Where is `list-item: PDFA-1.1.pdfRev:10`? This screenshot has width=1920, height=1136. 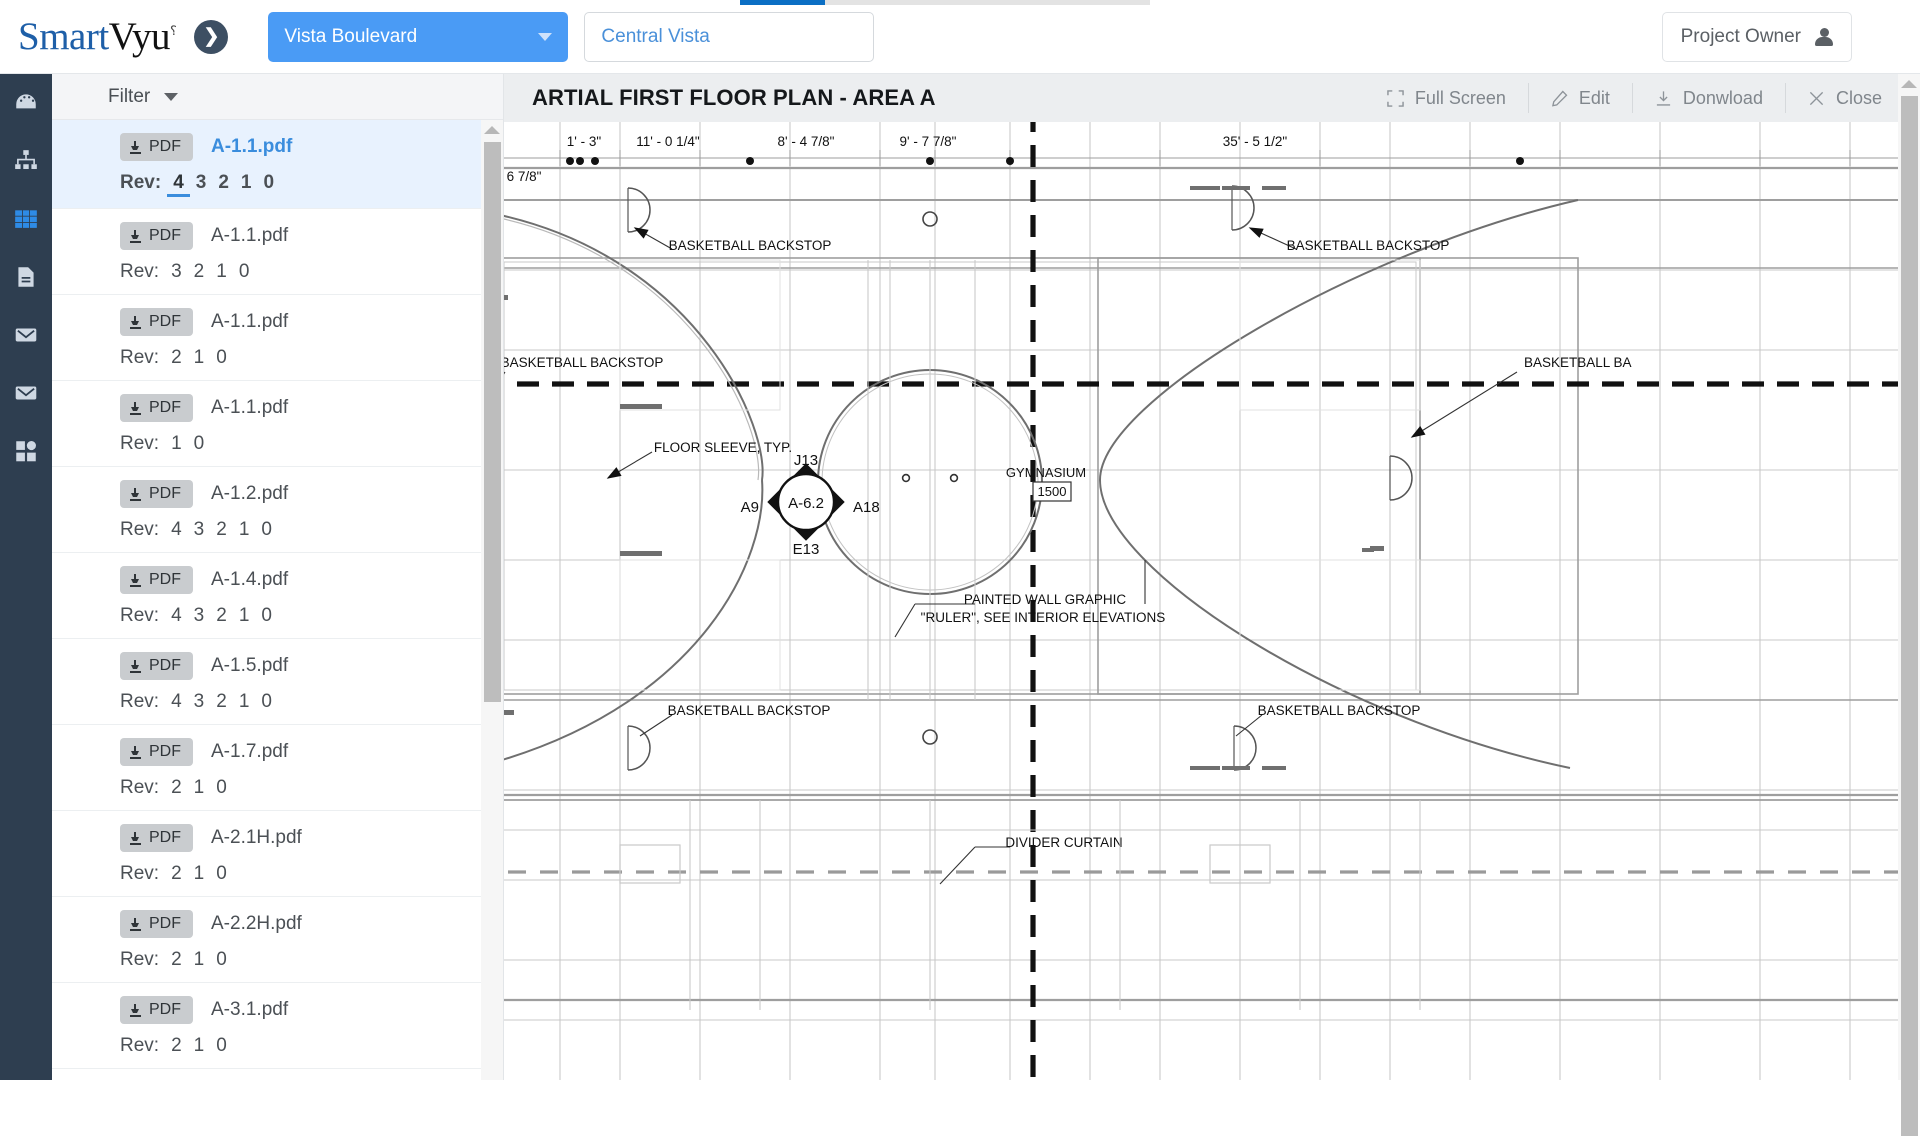 list-item: PDFA-1.1.pdfRev:10 is located at coordinates (277, 424).